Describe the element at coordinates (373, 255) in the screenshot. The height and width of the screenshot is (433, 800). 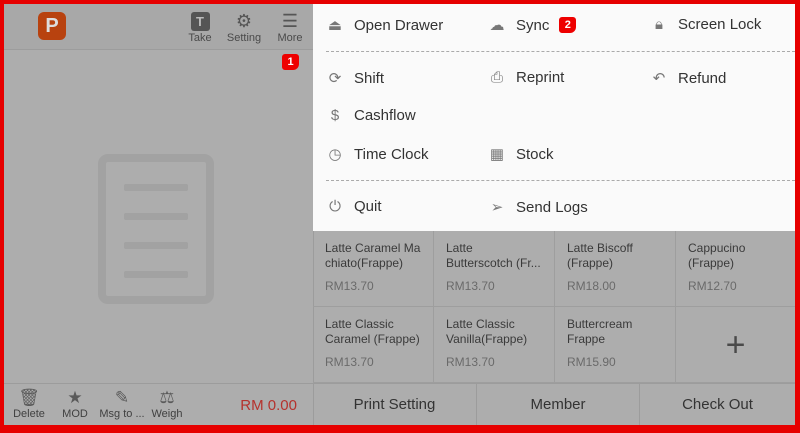
I see `product-name: Latte Caramel Ma chiato(Frappe)` at that location.